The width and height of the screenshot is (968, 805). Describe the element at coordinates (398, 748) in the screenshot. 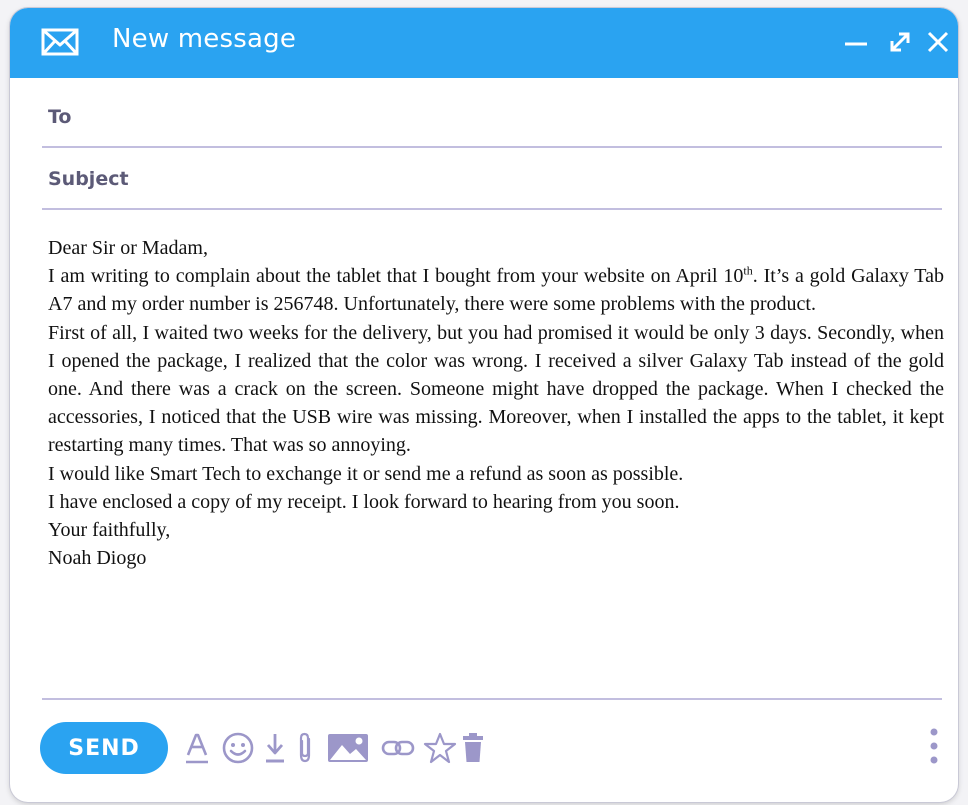

I see `link-icon` at that location.